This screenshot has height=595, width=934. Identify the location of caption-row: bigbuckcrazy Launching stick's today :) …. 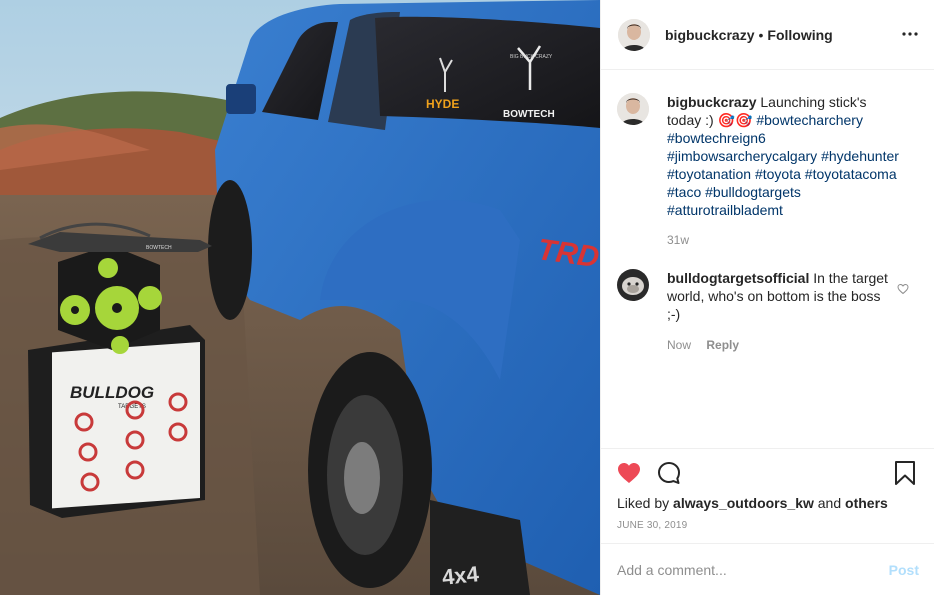
(768, 171).